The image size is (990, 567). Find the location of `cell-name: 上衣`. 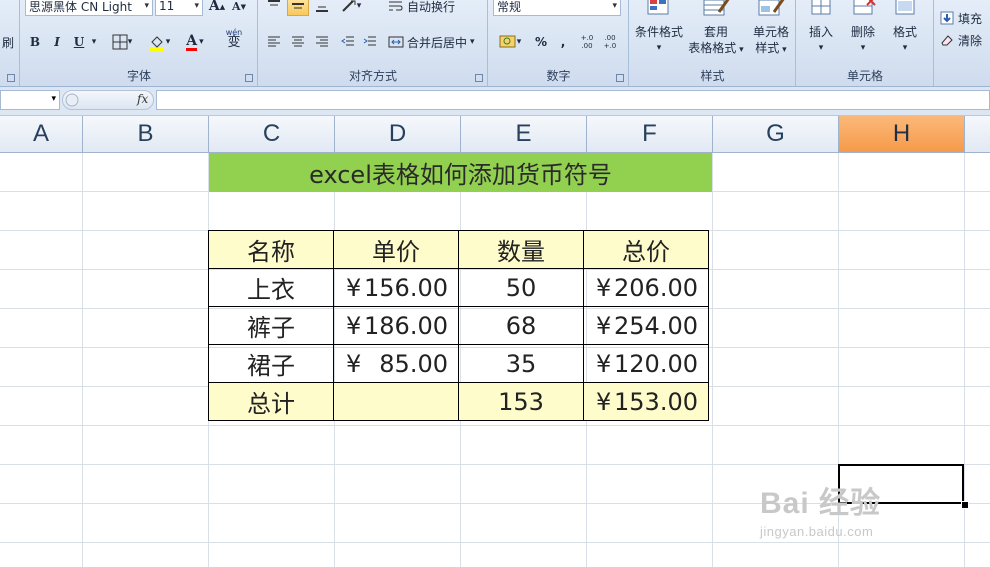

cell-name: 上衣 is located at coordinates (271, 287).